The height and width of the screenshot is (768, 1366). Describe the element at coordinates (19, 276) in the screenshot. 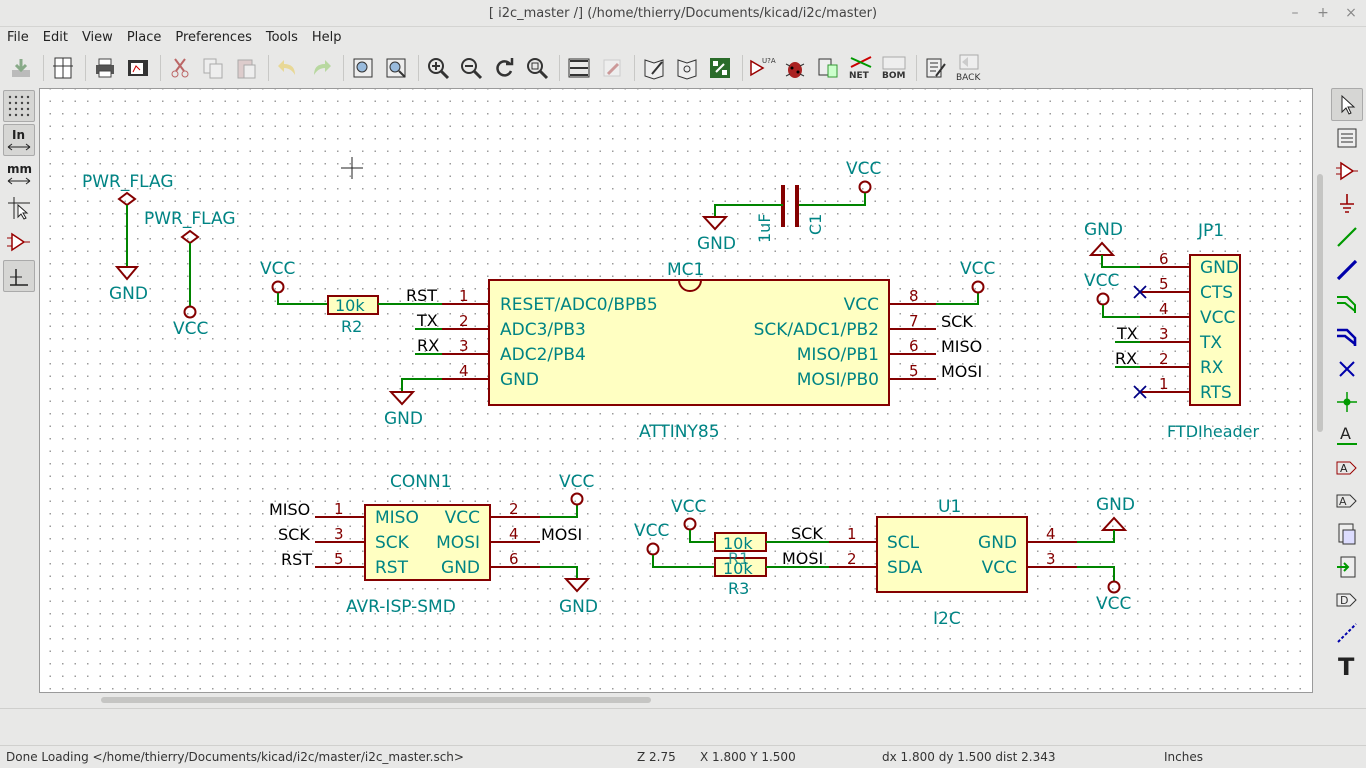

I see `wire-angle-icon` at that location.